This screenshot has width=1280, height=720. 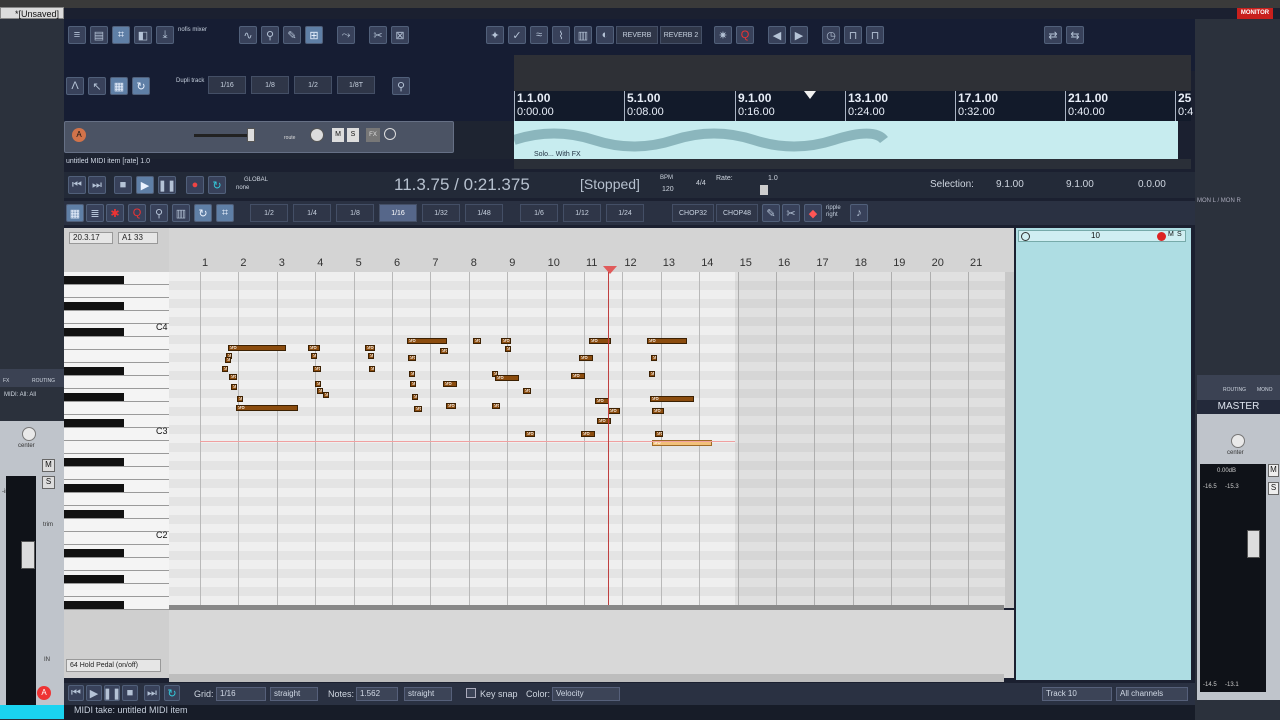 What do you see at coordinates (242, 188) in the screenshot?
I see `global-value: none` at bounding box center [242, 188].